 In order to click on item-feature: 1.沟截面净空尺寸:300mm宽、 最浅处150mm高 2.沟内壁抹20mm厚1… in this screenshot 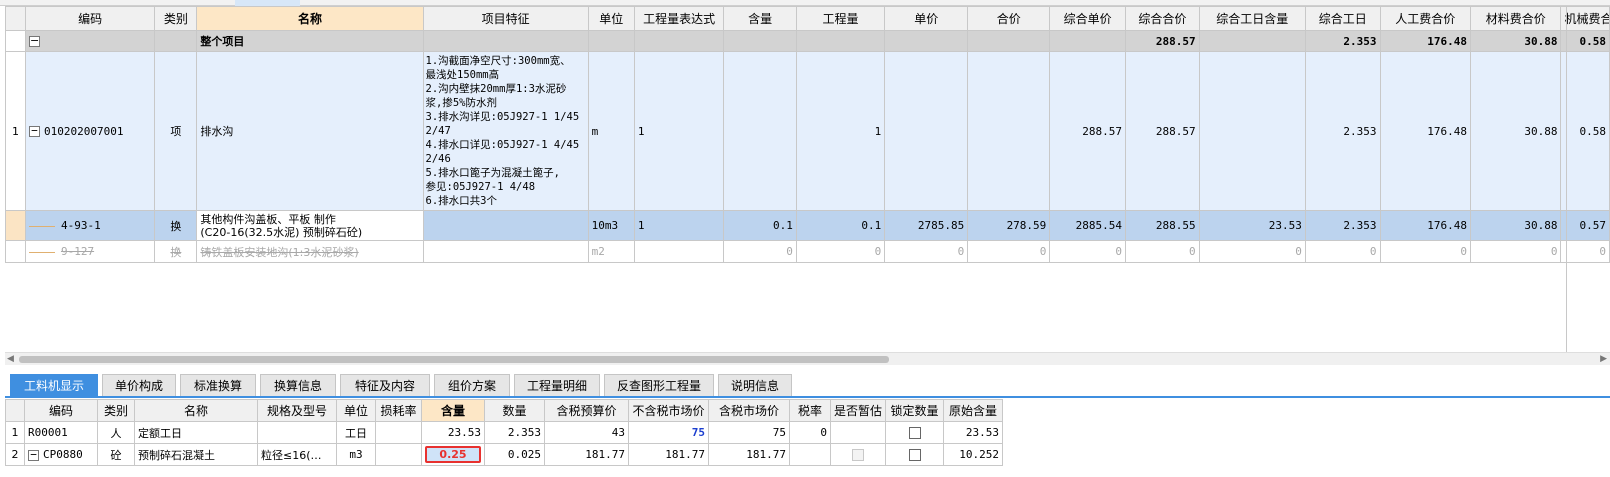, I will do `click(505, 131)`.